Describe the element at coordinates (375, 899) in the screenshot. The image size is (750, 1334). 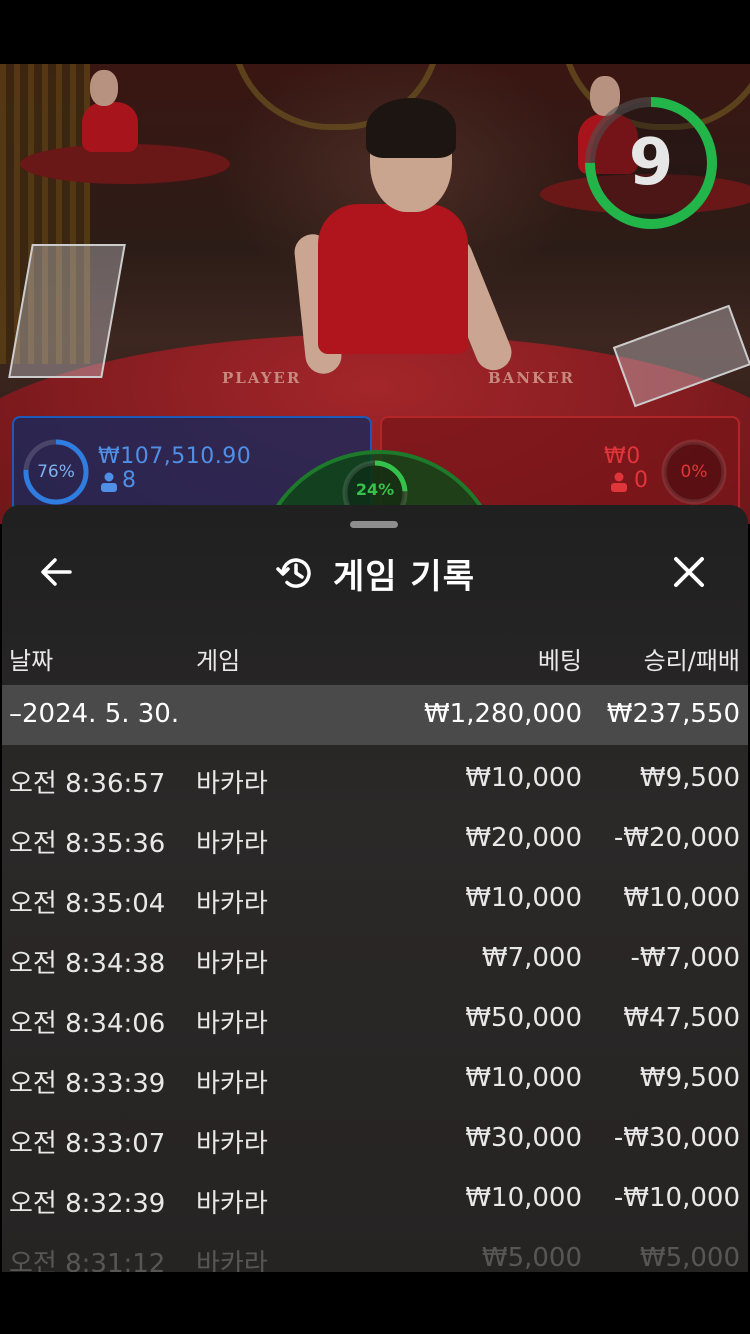
I see `history-row: 오전 8:35:04 바카라 ₩10,000 ₩10,000` at that location.